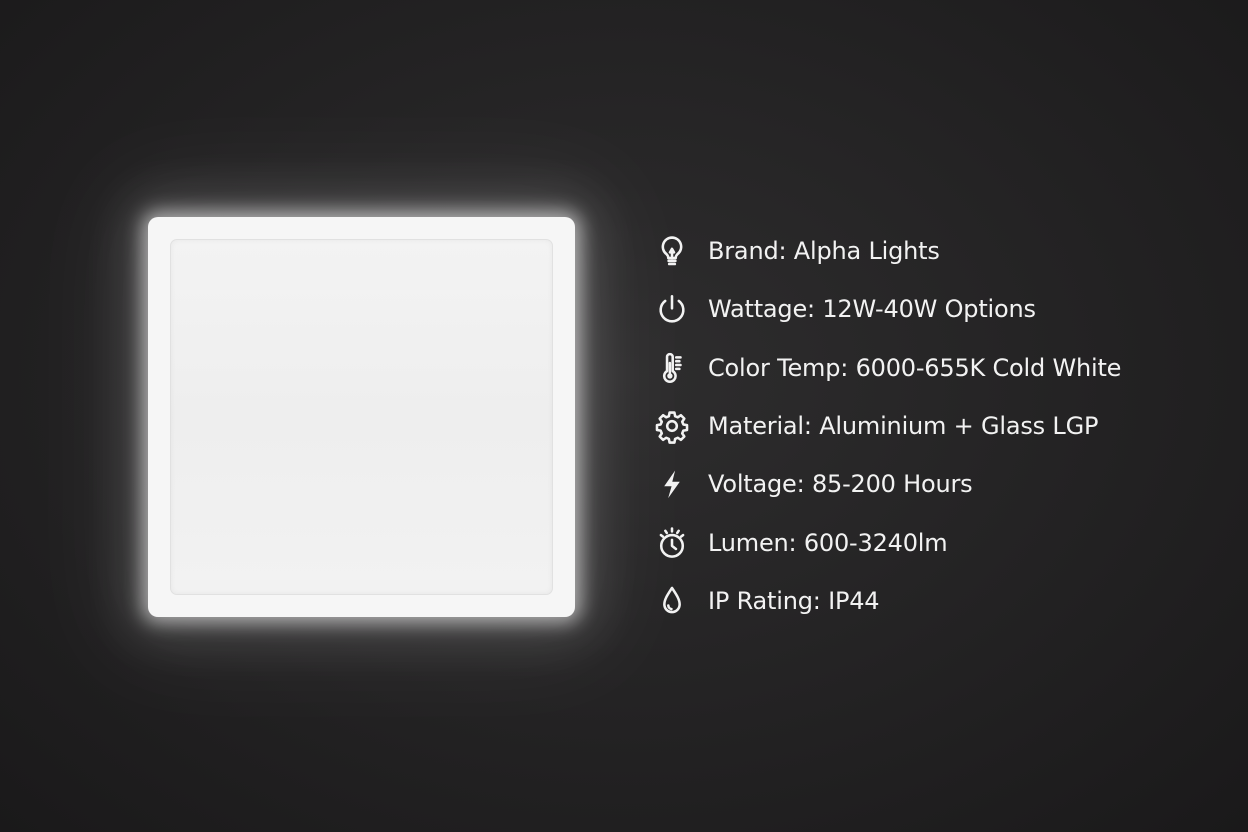  I want to click on gear-icon, so click(672, 426).